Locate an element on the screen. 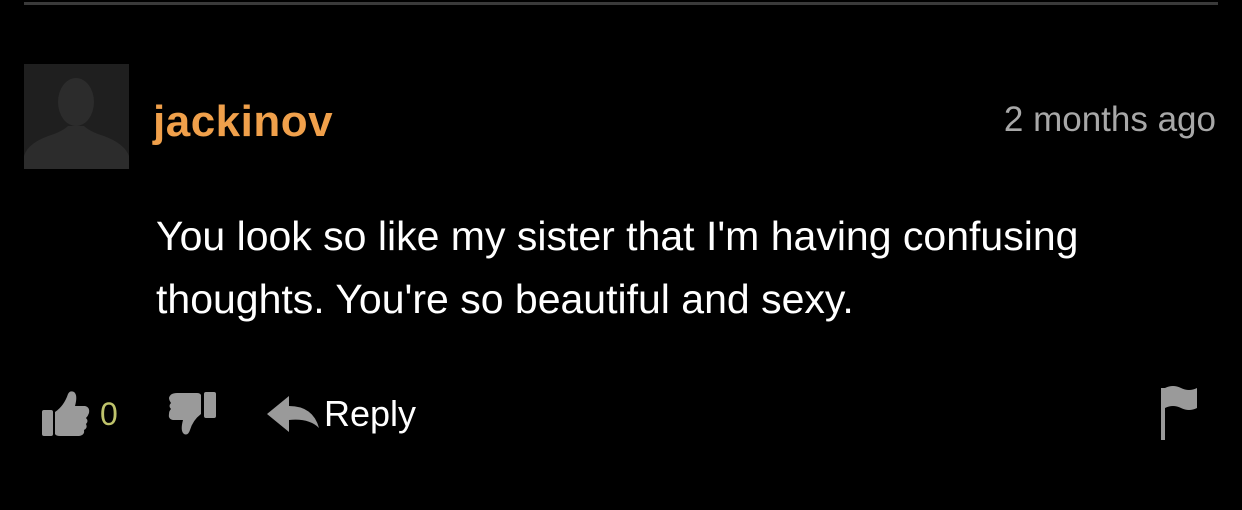 The width and height of the screenshot is (1242, 510). avatar is located at coordinates (76, 116).